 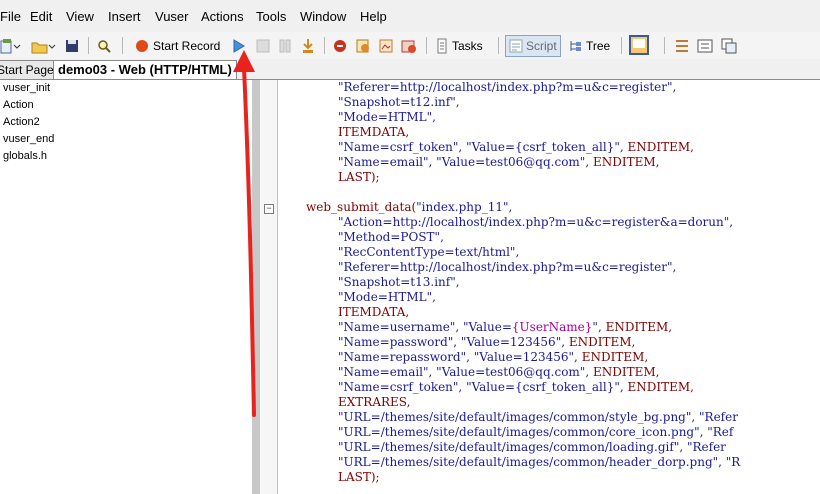 I want to click on code-line: "RecContentType=text/html",, so click(x=429, y=252).